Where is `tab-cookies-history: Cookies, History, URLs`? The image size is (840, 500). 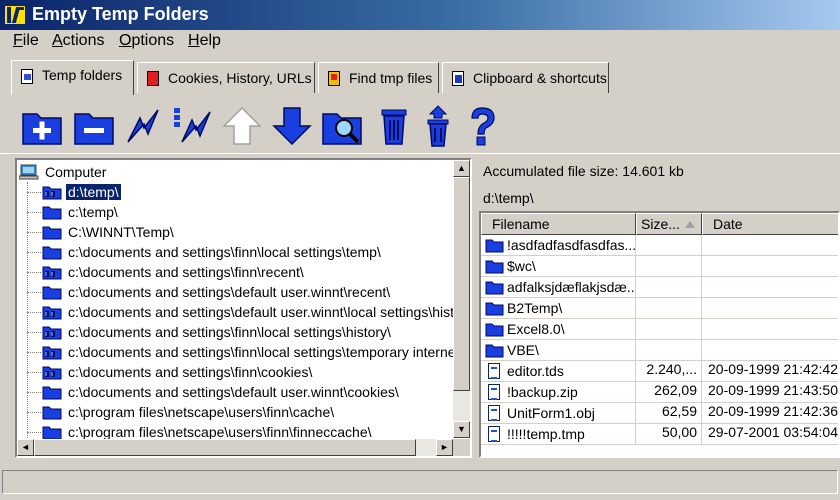 tab-cookies-history: Cookies, History, URLs is located at coordinates (226, 77).